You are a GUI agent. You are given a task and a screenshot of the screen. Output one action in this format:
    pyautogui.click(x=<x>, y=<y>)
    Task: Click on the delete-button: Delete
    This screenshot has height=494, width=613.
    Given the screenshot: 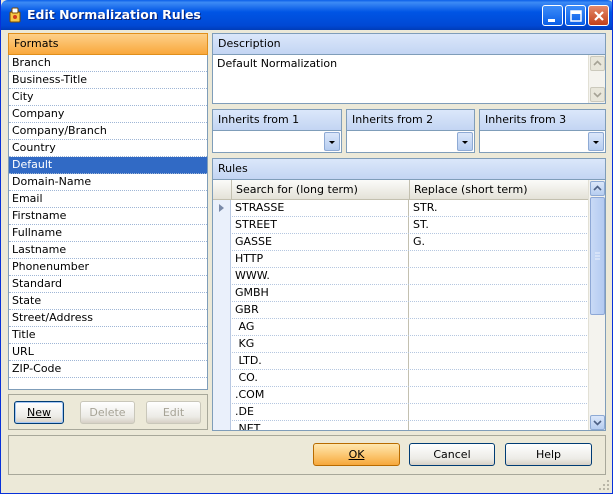 What is the action you would take?
    pyautogui.click(x=107, y=412)
    